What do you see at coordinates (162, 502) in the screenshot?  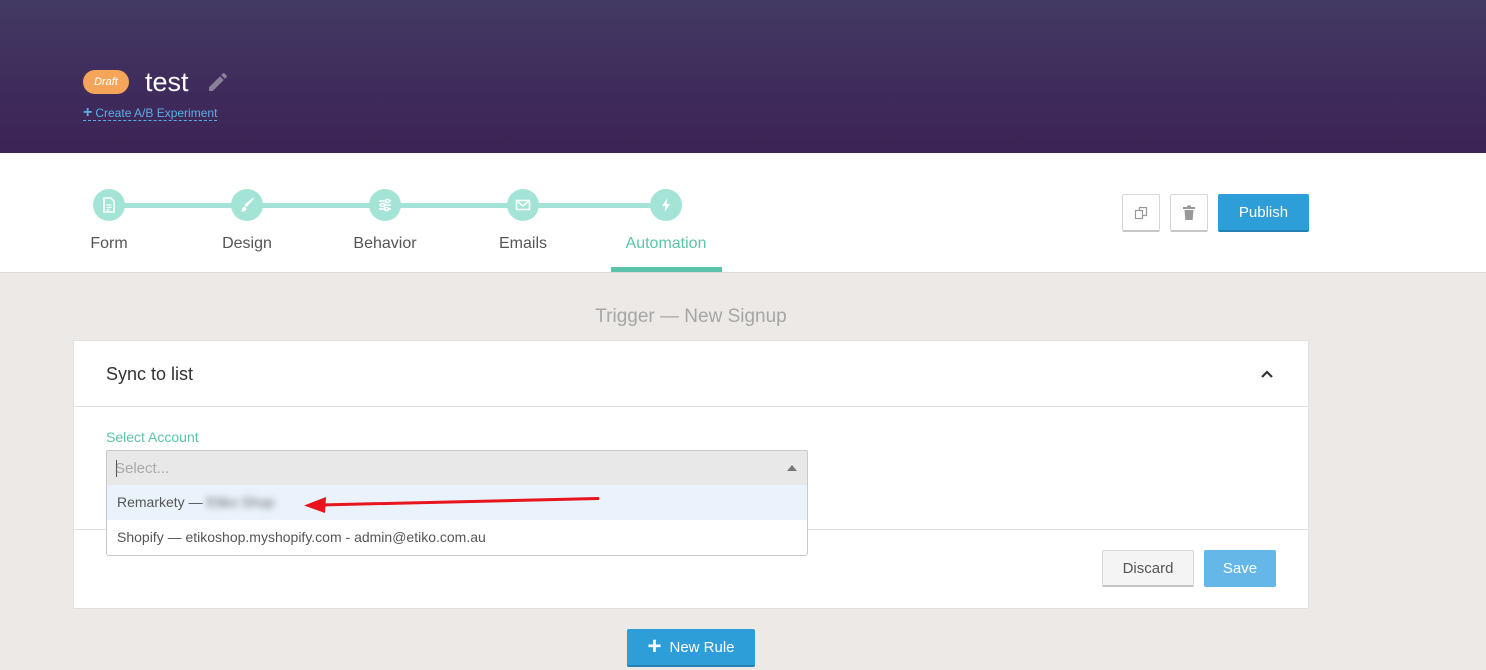 I see `option-remarkety-name: Remarkety —` at bounding box center [162, 502].